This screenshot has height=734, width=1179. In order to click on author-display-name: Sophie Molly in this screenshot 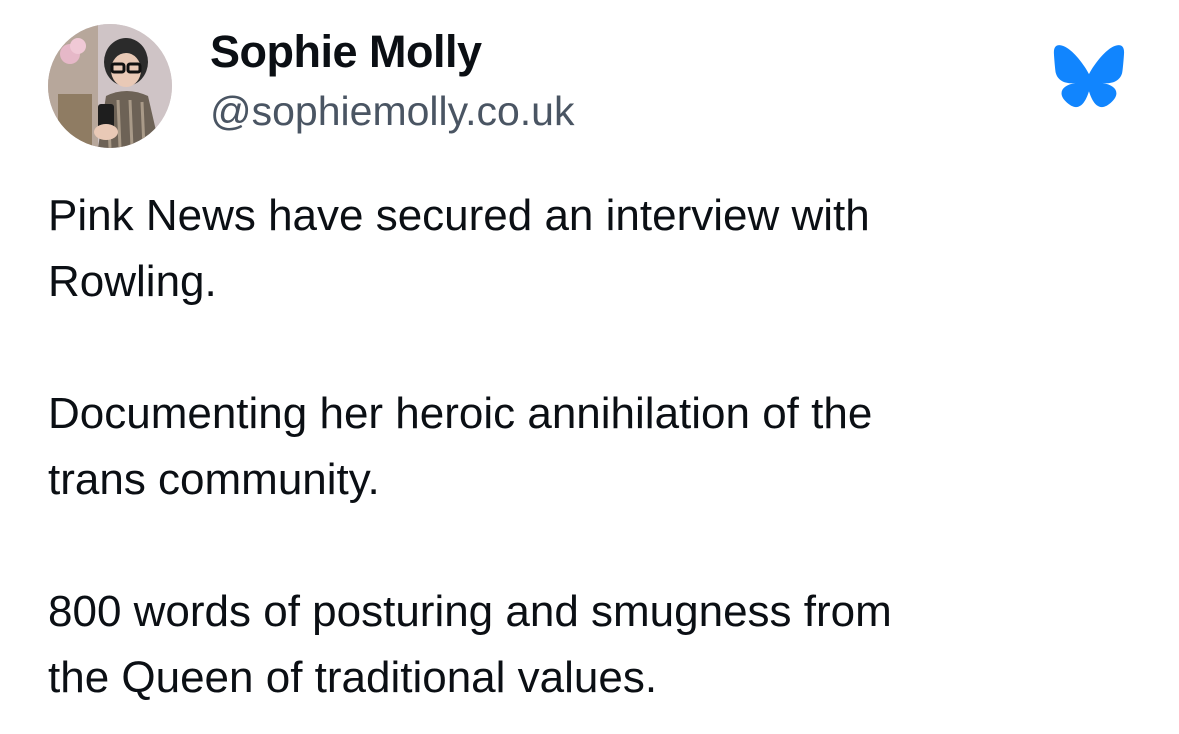, I will do `click(346, 52)`.